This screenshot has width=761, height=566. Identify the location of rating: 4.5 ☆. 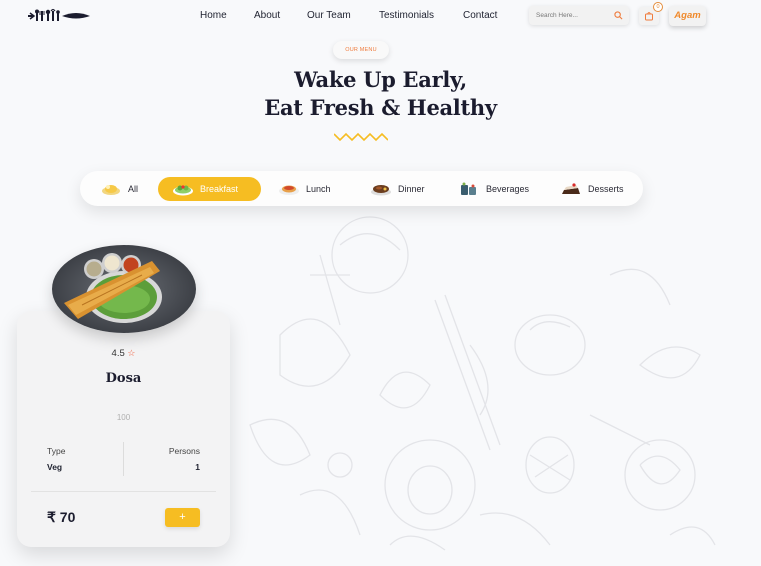
(123, 353).